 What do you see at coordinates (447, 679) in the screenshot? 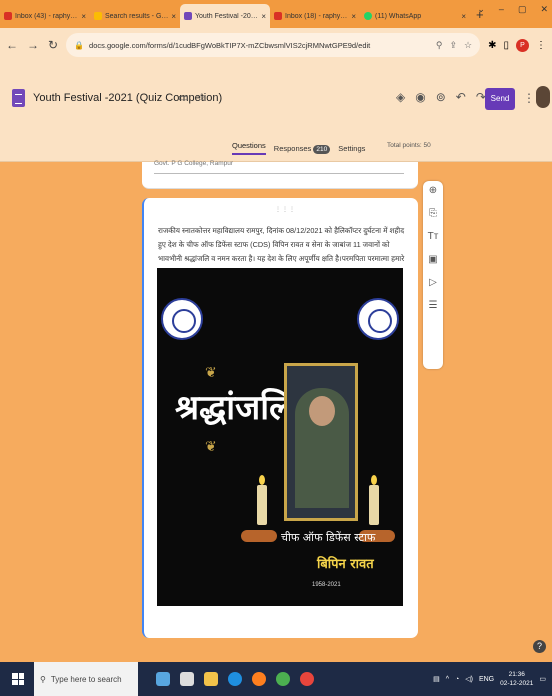
I see `tray-chevron-icon: ^` at bounding box center [447, 679].